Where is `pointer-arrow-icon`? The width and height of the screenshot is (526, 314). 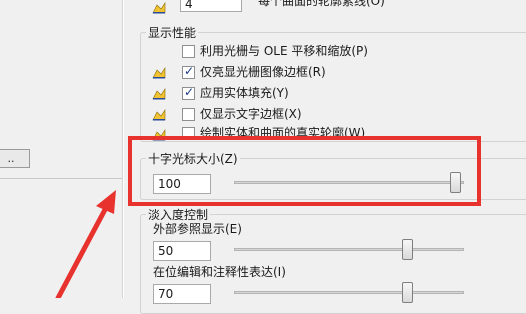
pointer-arrow-icon is located at coordinates (85, 244).